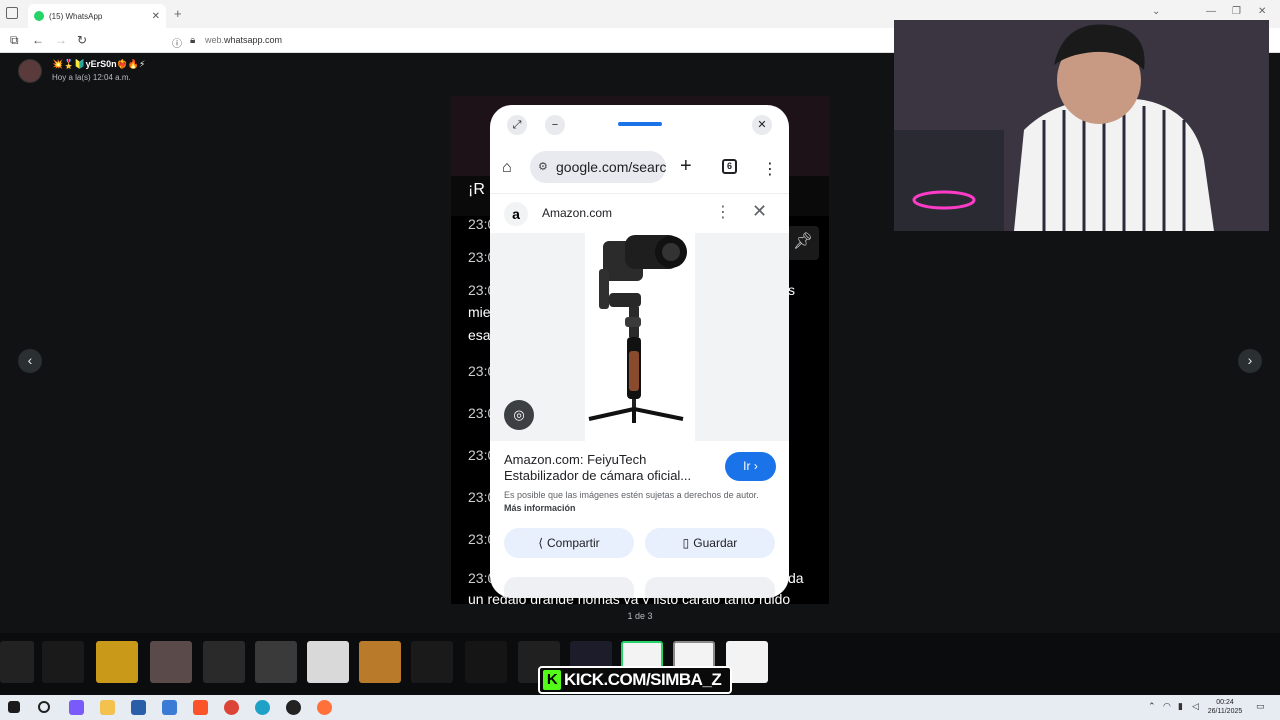  Describe the element at coordinates (507, 168) in the screenshot. I see `home-icon: ⌂` at that location.